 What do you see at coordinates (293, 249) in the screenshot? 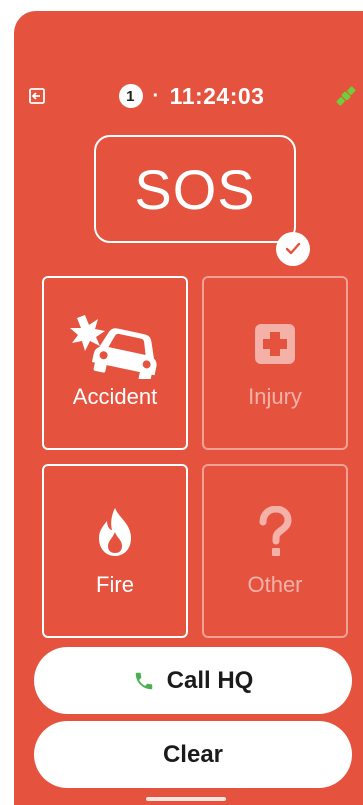
I see `check-icon` at bounding box center [293, 249].